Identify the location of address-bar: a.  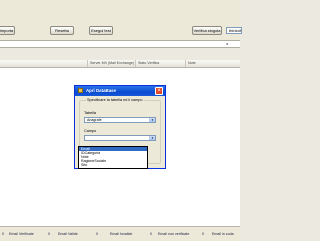
(120, 44).